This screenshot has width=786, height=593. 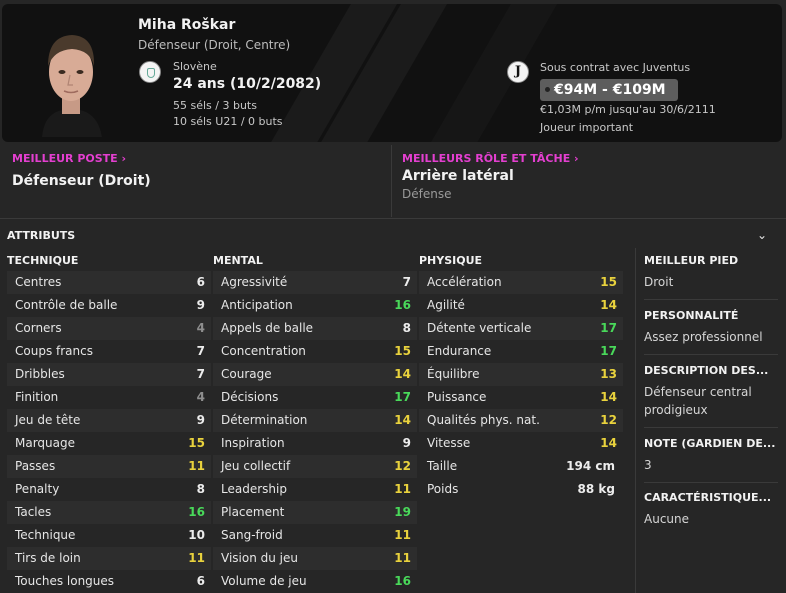 What do you see at coordinates (315, 466) in the screenshot?
I see `mental-attribute-row: Jeu collectif 12` at bounding box center [315, 466].